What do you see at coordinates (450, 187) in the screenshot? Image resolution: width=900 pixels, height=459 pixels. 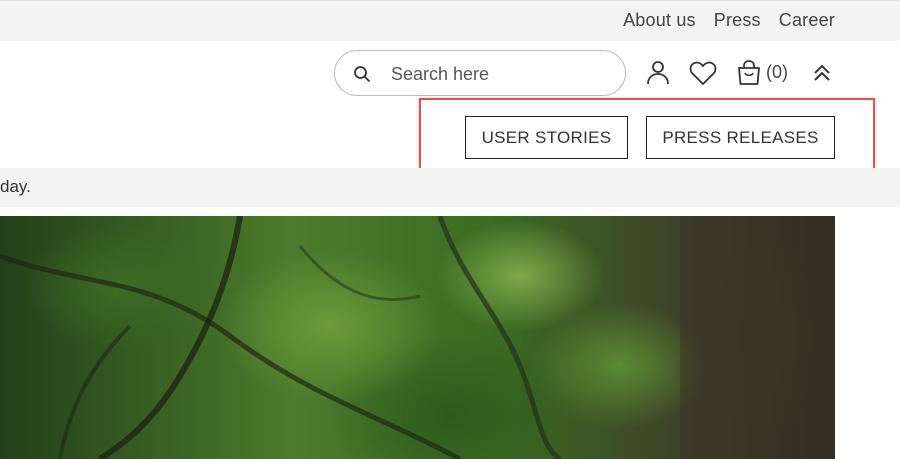 I see `notice-bar: day.` at bounding box center [450, 187].